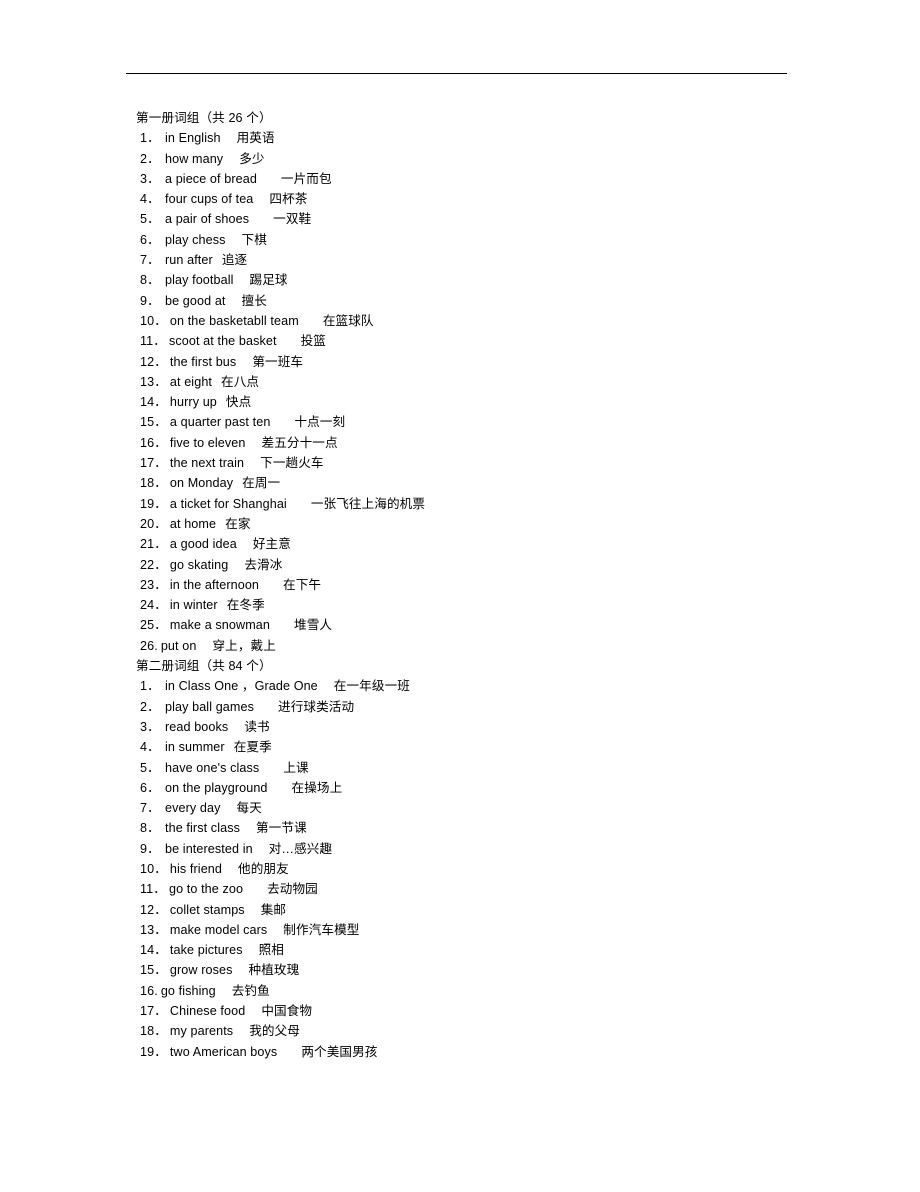 The height and width of the screenshot is (1192, 920). I want to click on phrase-item: 22． go skating 去滑冰, so click(486, 565).